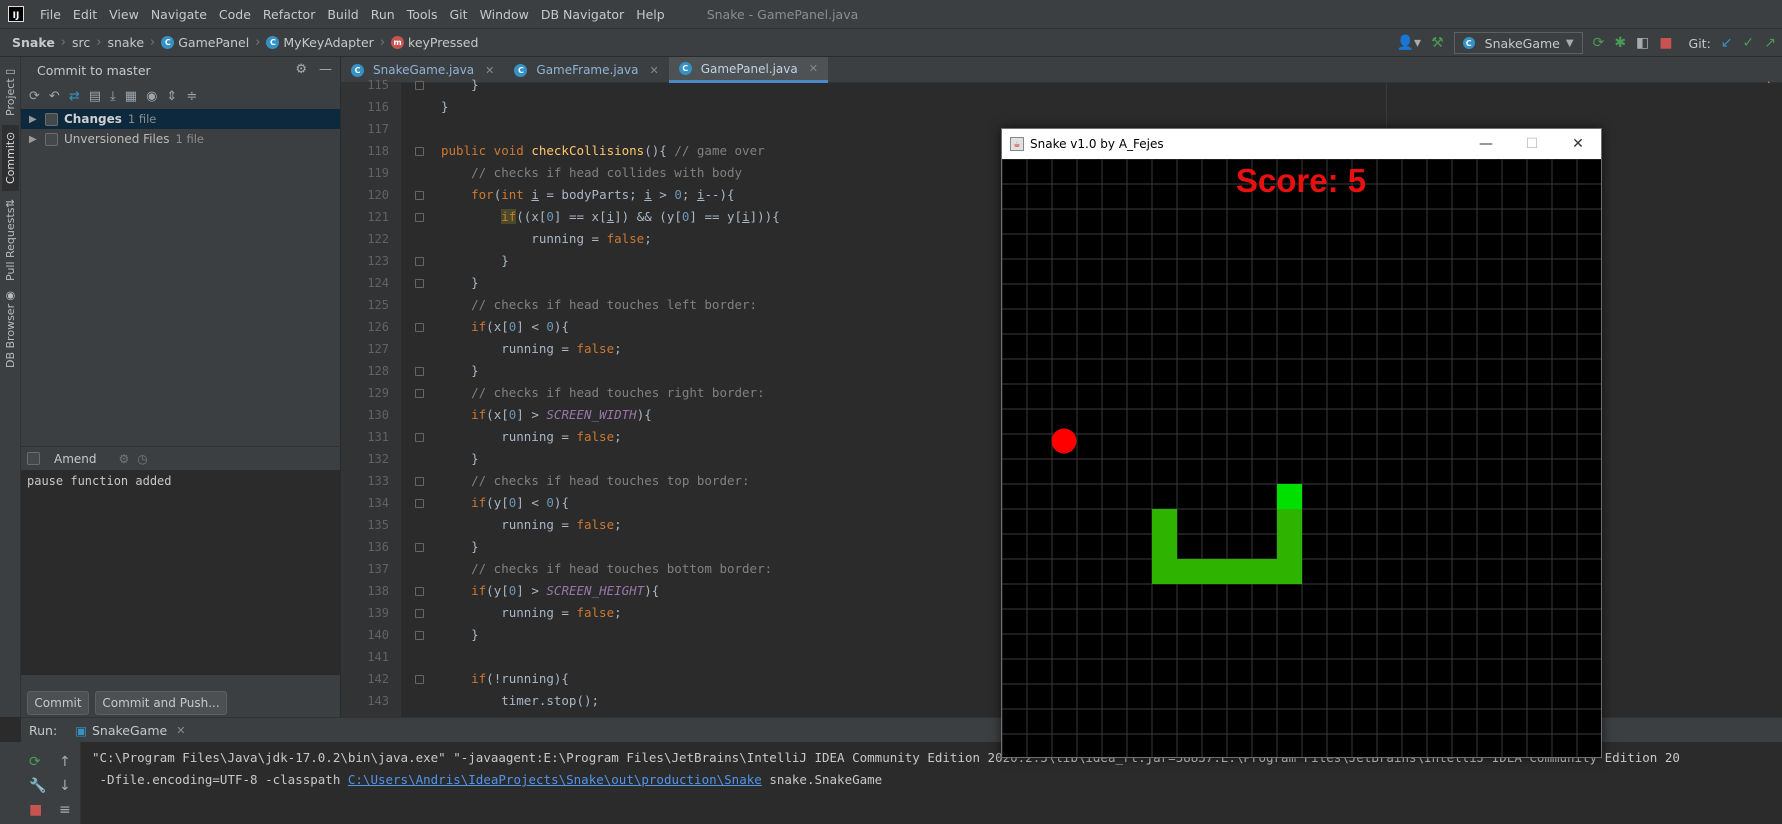 The image size is (1782, 824). What do you see at coordinates (151, 96) in the screenshot?
I see `eye-icon: ◉` at bounding box center [151, 96].